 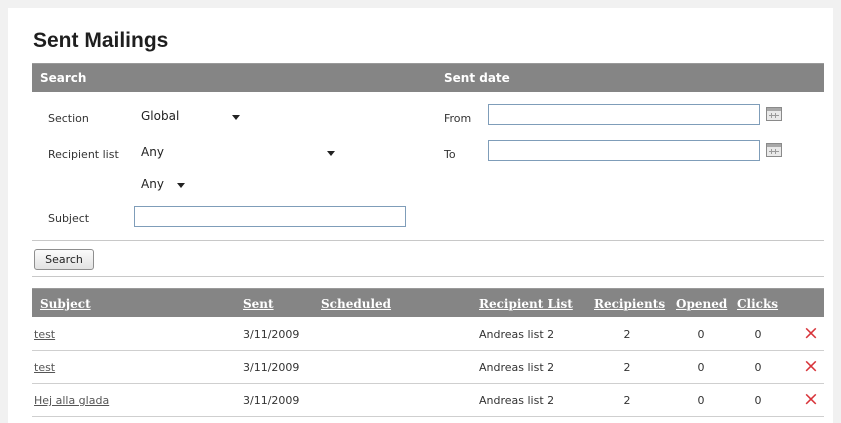 I want to click on column-header-scheduled: Scheduled, so click(x=356, y=304).